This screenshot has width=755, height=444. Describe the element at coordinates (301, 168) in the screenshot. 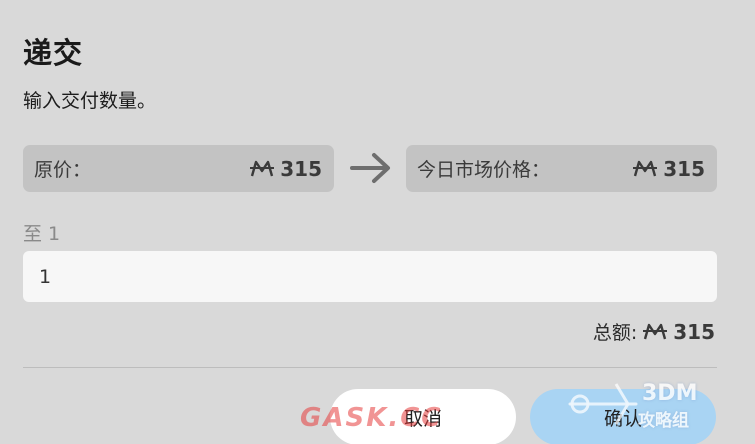

I see `original-price-number: 315` at that location.